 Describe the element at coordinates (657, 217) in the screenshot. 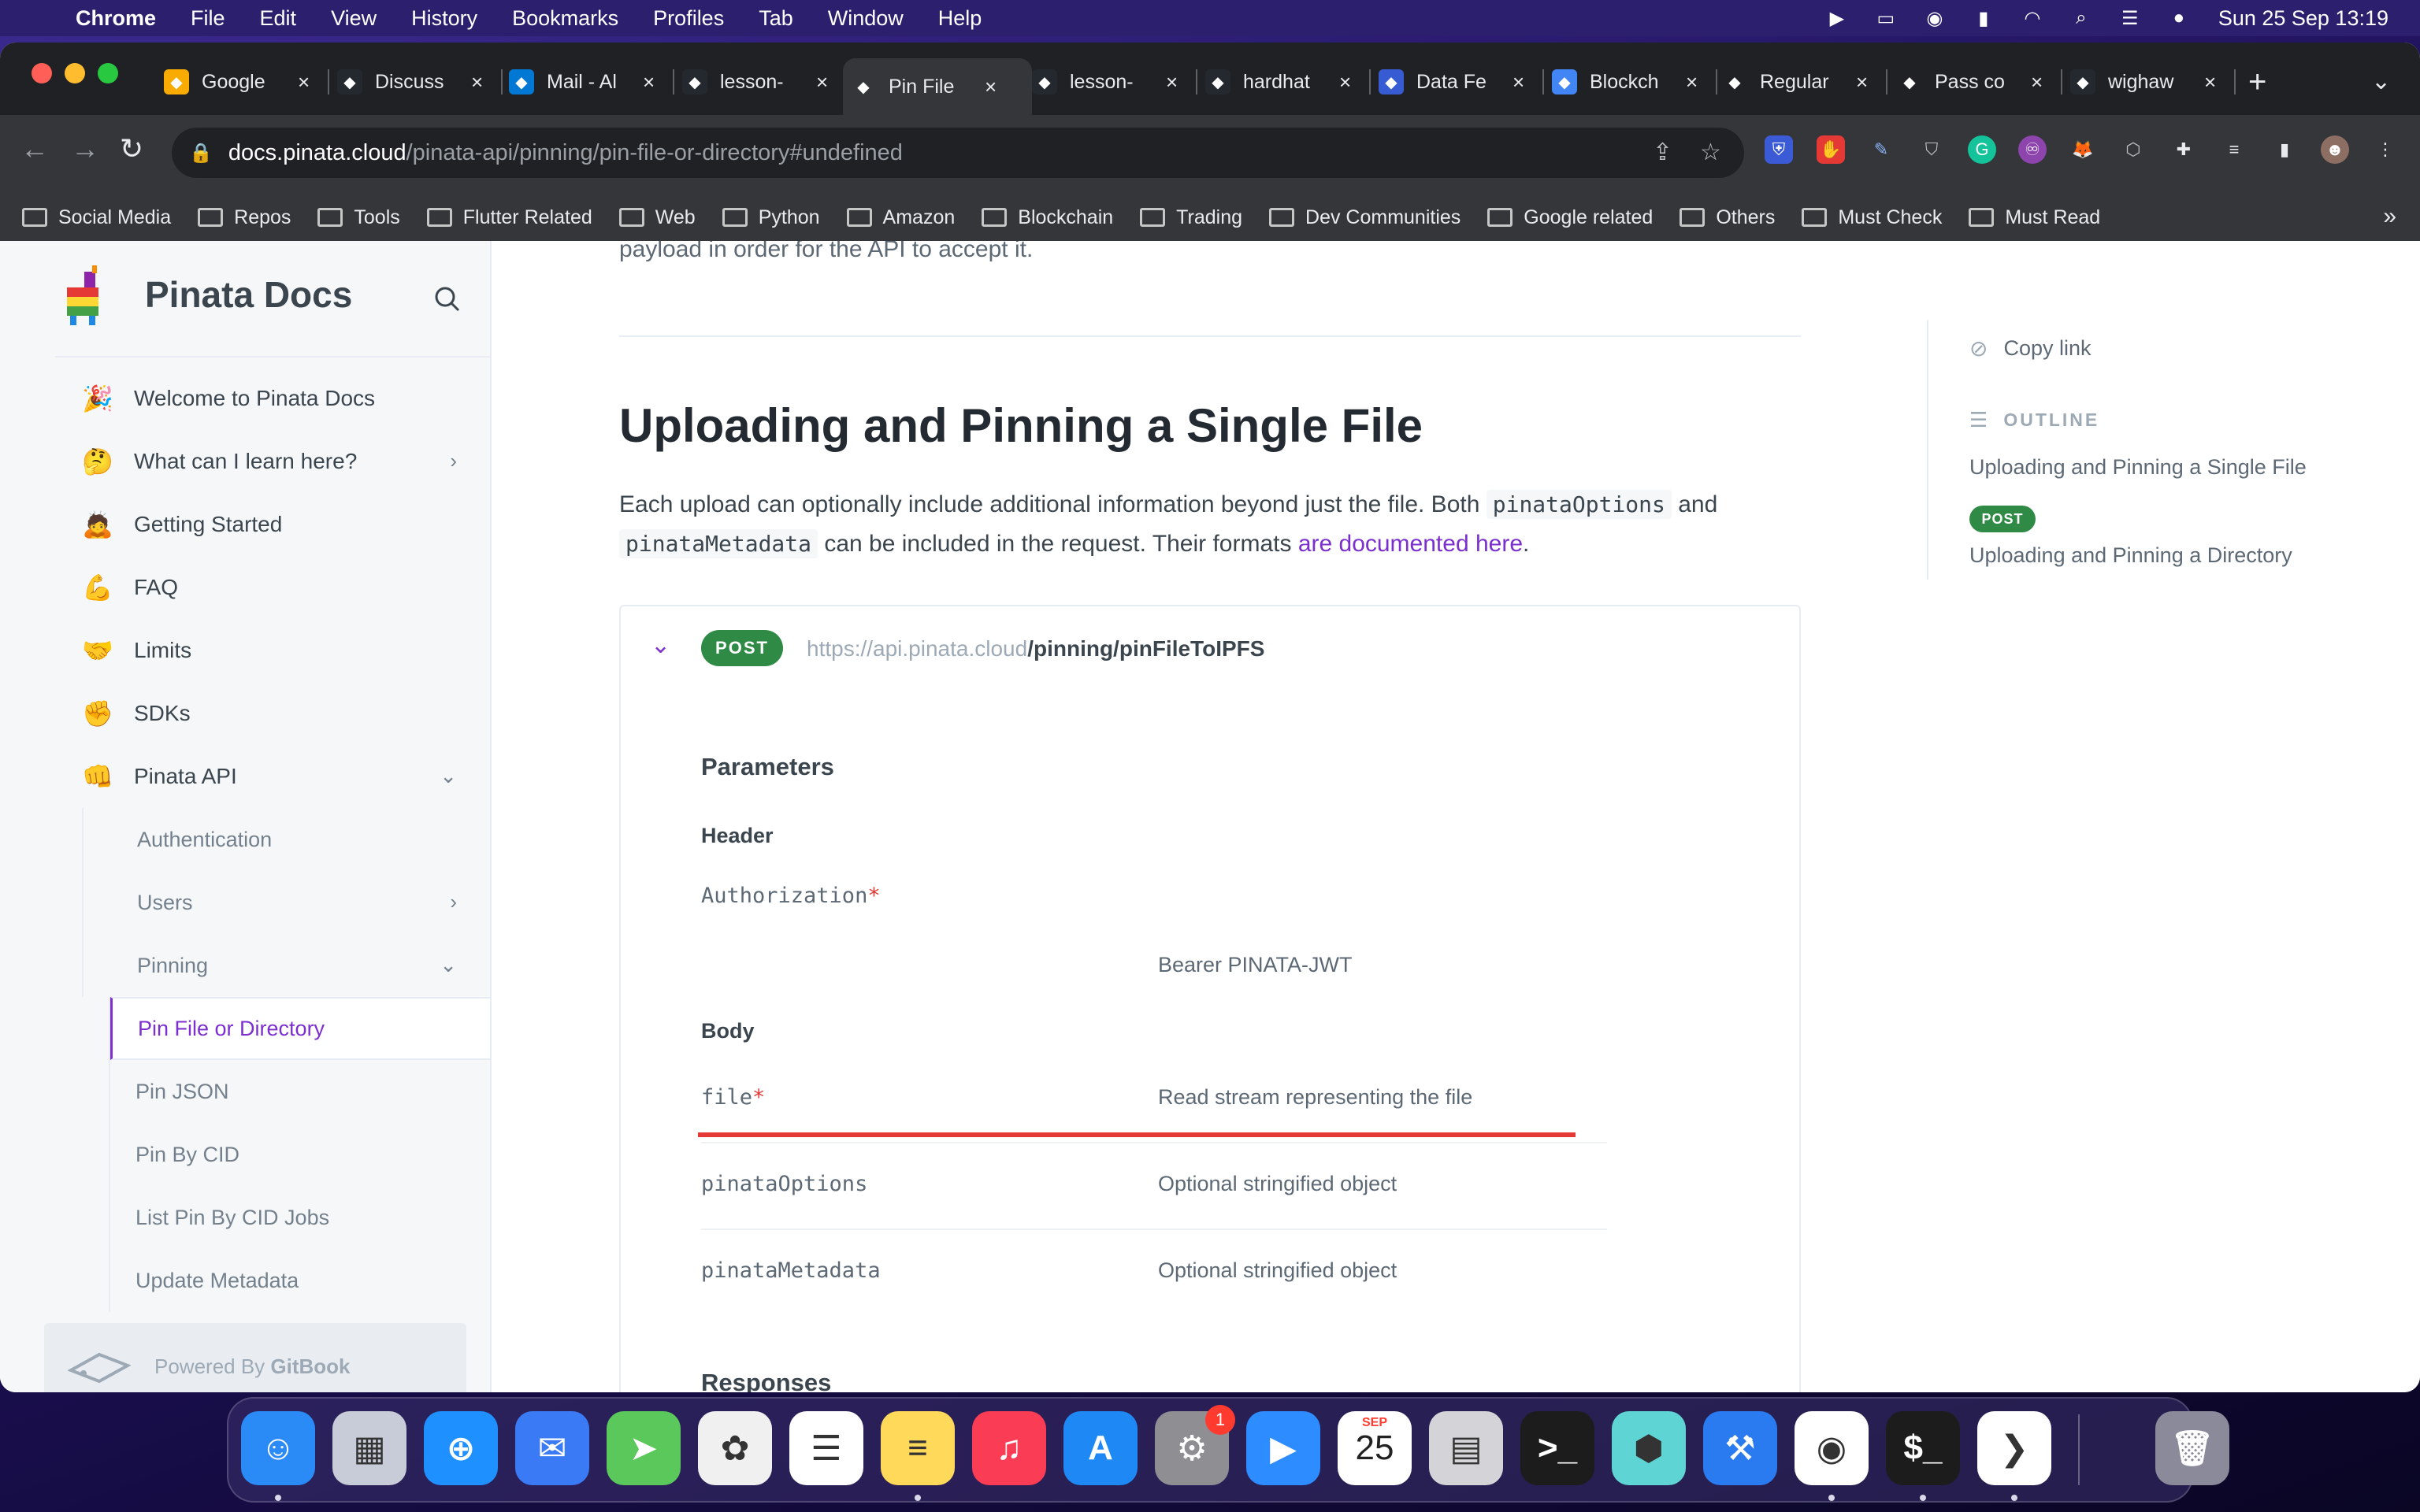

I see `bookmark-folder: Web` at that location.